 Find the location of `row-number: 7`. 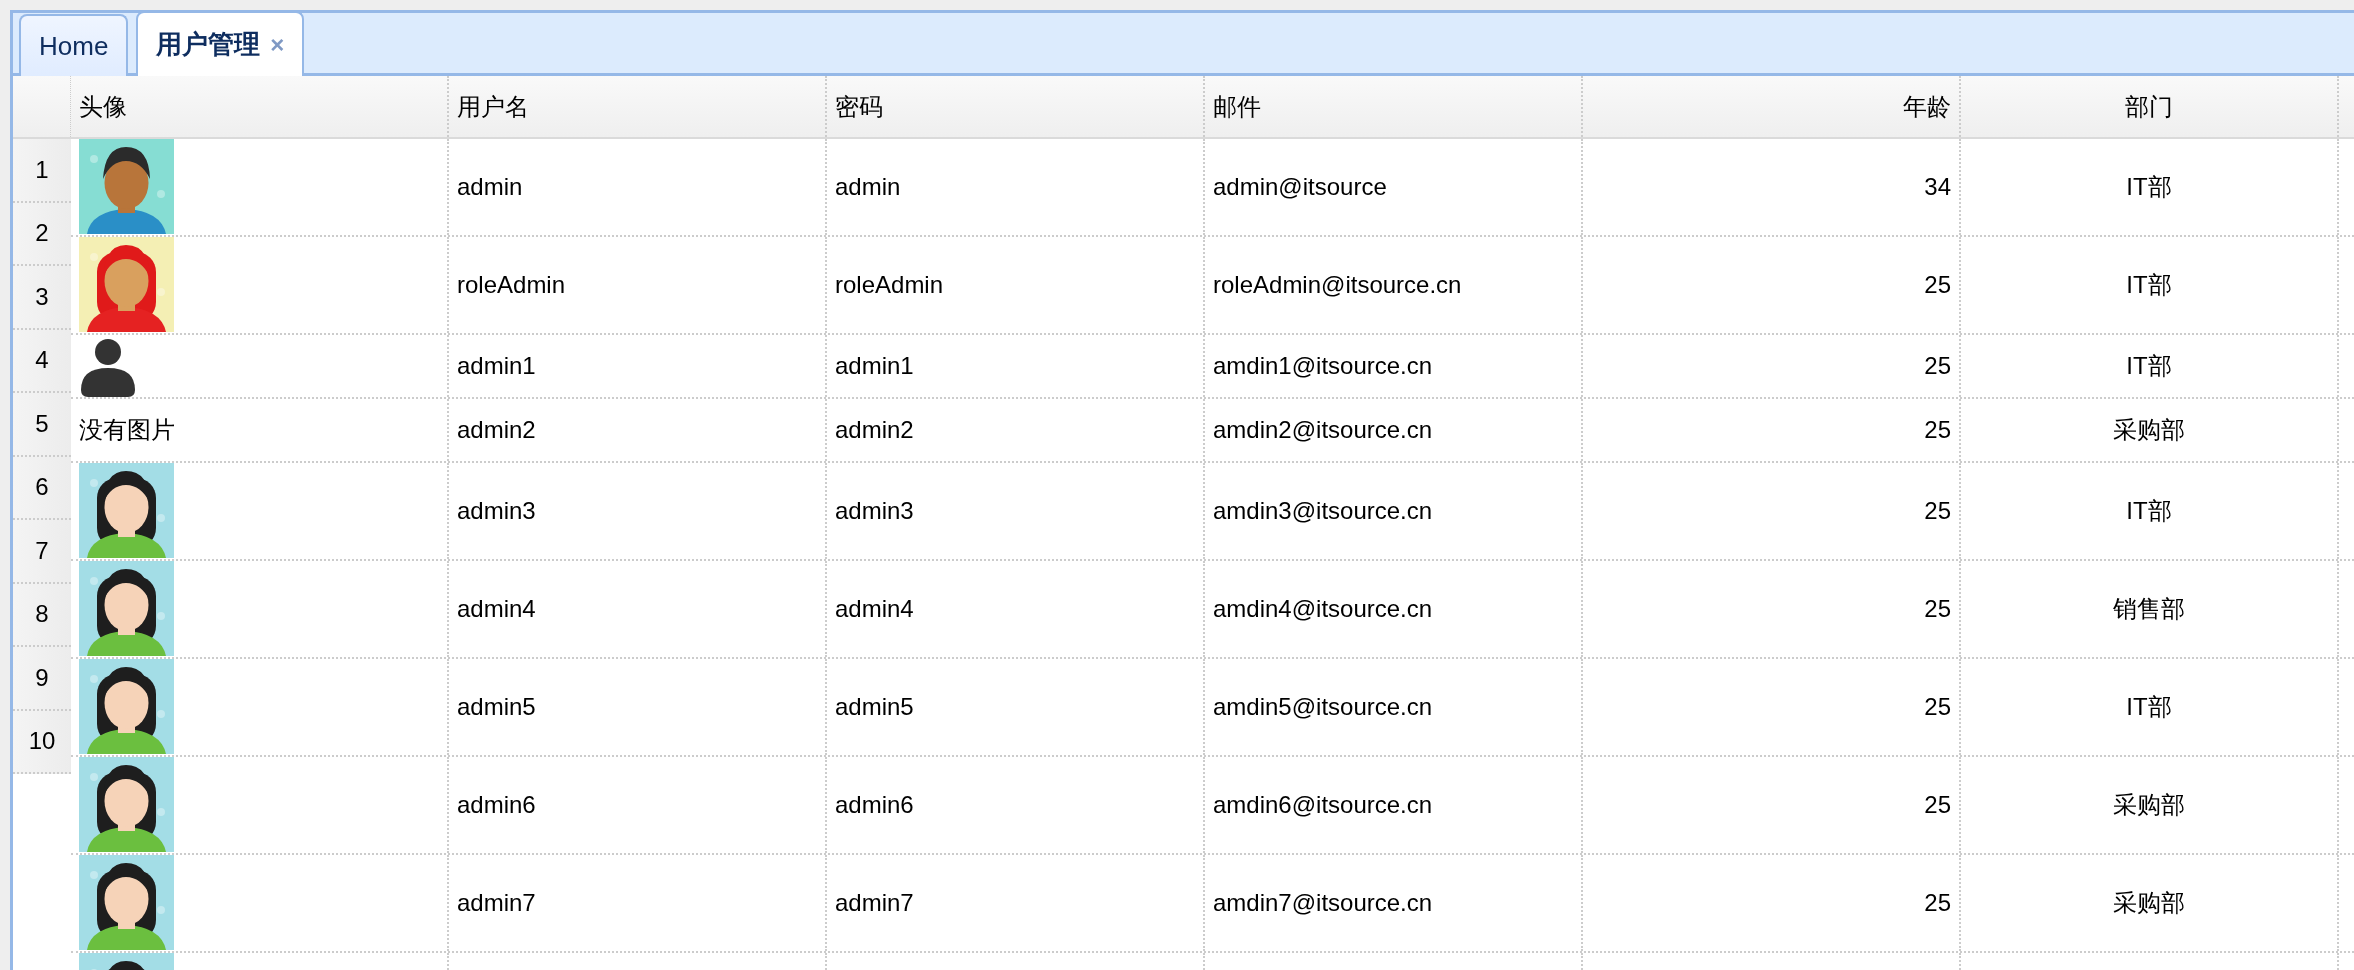

row-number: 7 is located at coordinates (42, 552).